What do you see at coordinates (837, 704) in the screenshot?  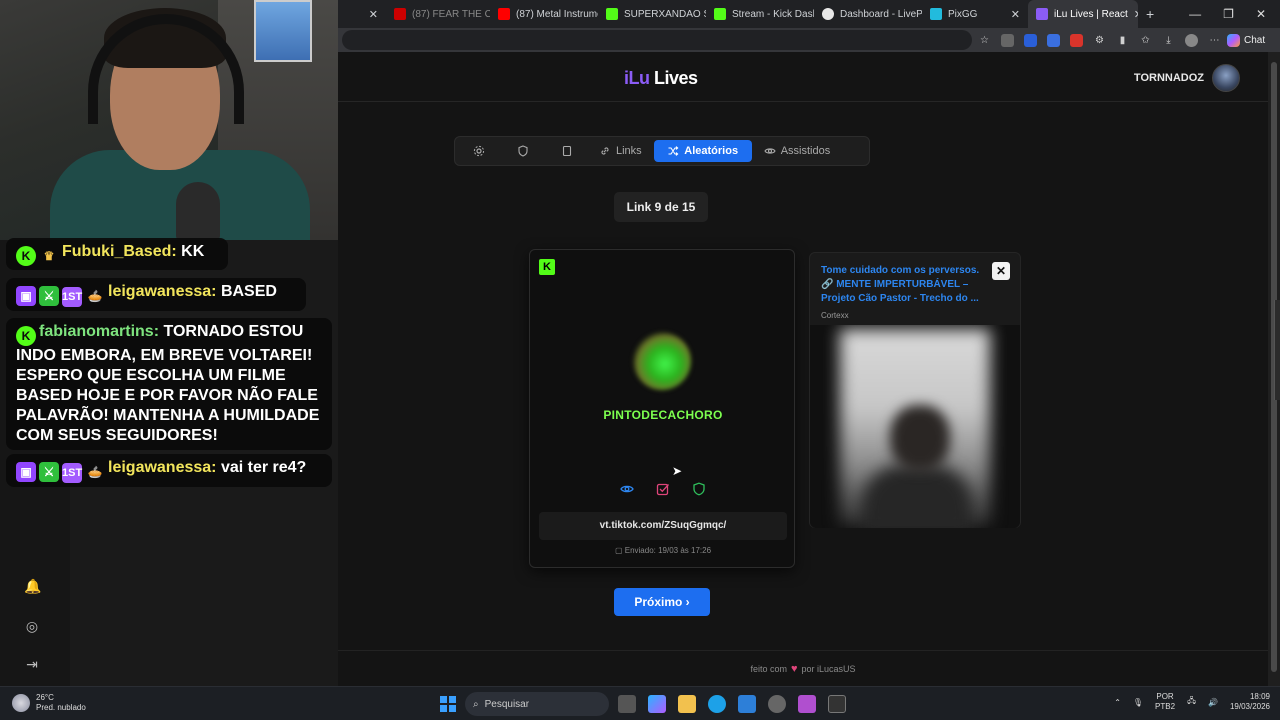 I see `notepad-icon` at bounding box center [837, 704].